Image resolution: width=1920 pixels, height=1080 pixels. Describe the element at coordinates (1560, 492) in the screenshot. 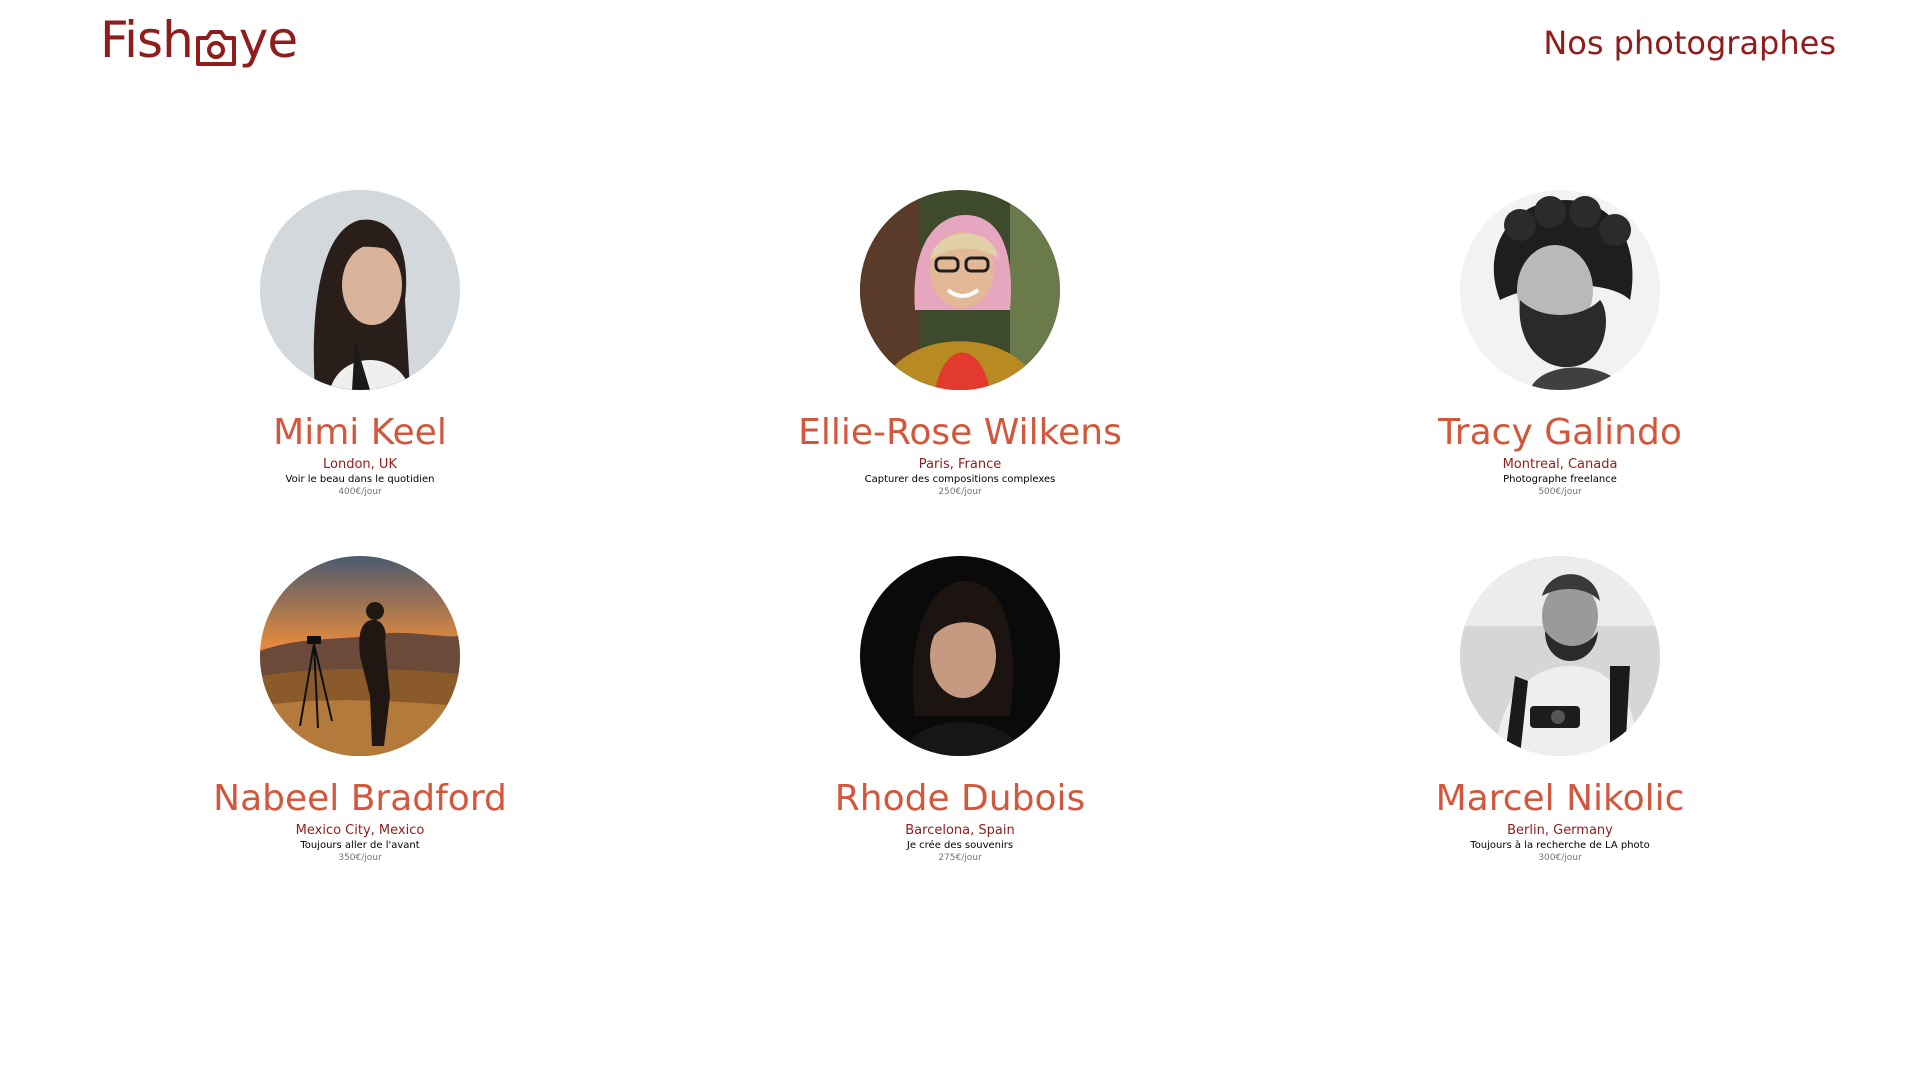

I see `photographer-price: 500€/jour` at that location.